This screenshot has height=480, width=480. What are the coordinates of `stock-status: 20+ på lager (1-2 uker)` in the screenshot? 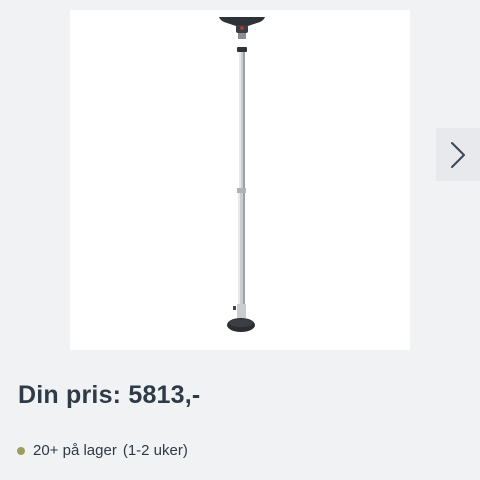 It's located at (102, 450).